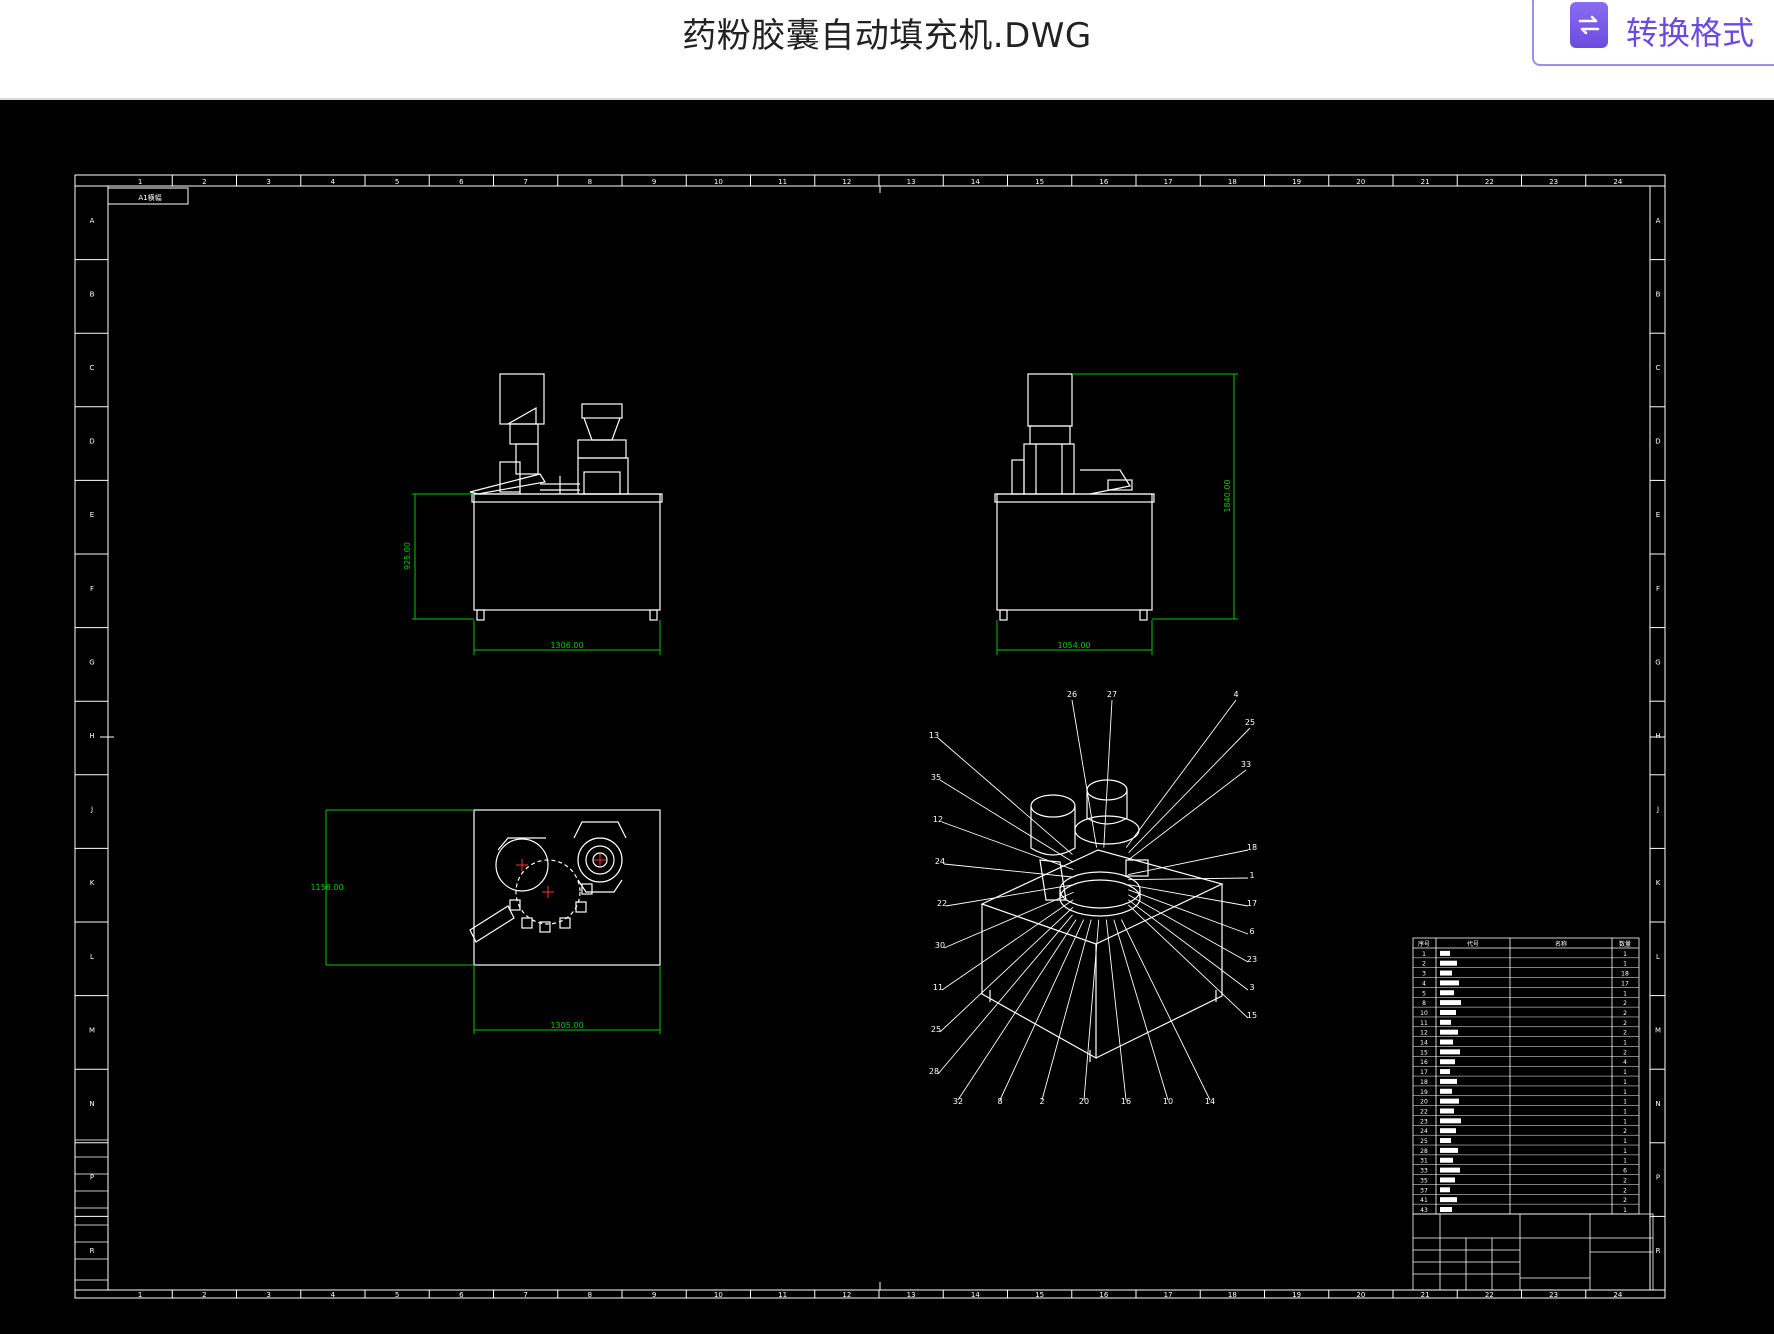 The image size is (1774, 1334). What do you see at coordinates (1251, 875) in the screenshot?
I see `balloon-number: 1` at bounding box center [1251, 875].